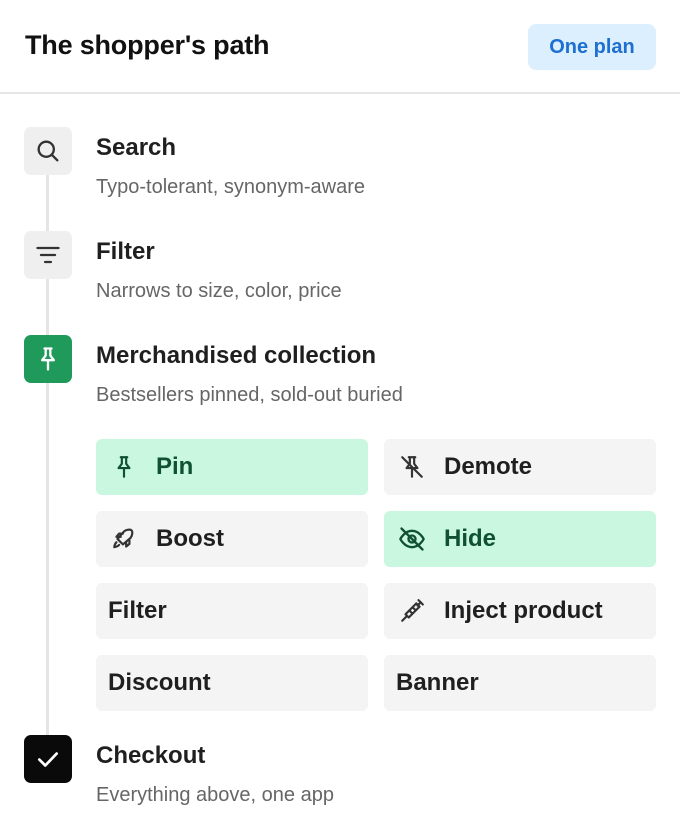  What do you see at coordinates (124, 539) in the screenshot?
I see `rocket-icon` at bounding box center [124, 539].